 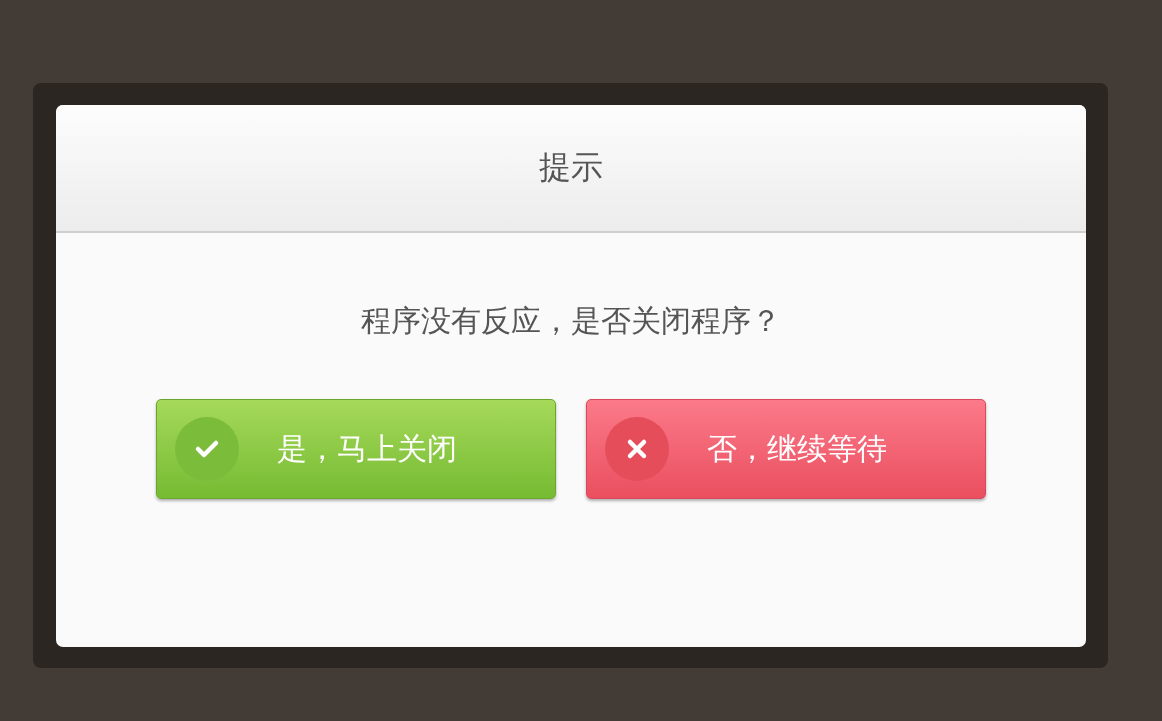 I want to click on cancel-button: 否，继续等待, so click(x=786, y=449).